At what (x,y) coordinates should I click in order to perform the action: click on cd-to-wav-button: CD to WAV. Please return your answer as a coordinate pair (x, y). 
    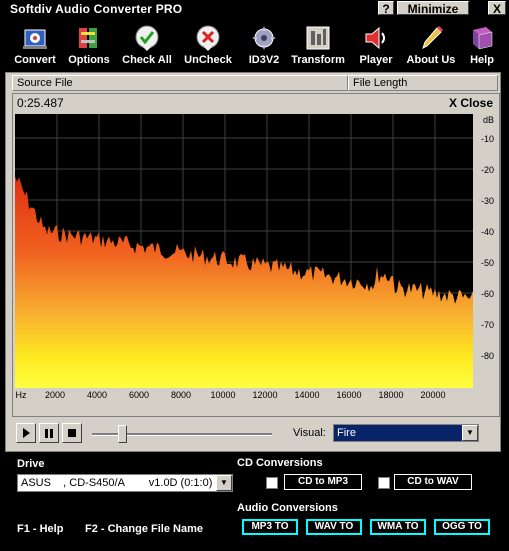
    Looking at the image, I should click on (433, 482).